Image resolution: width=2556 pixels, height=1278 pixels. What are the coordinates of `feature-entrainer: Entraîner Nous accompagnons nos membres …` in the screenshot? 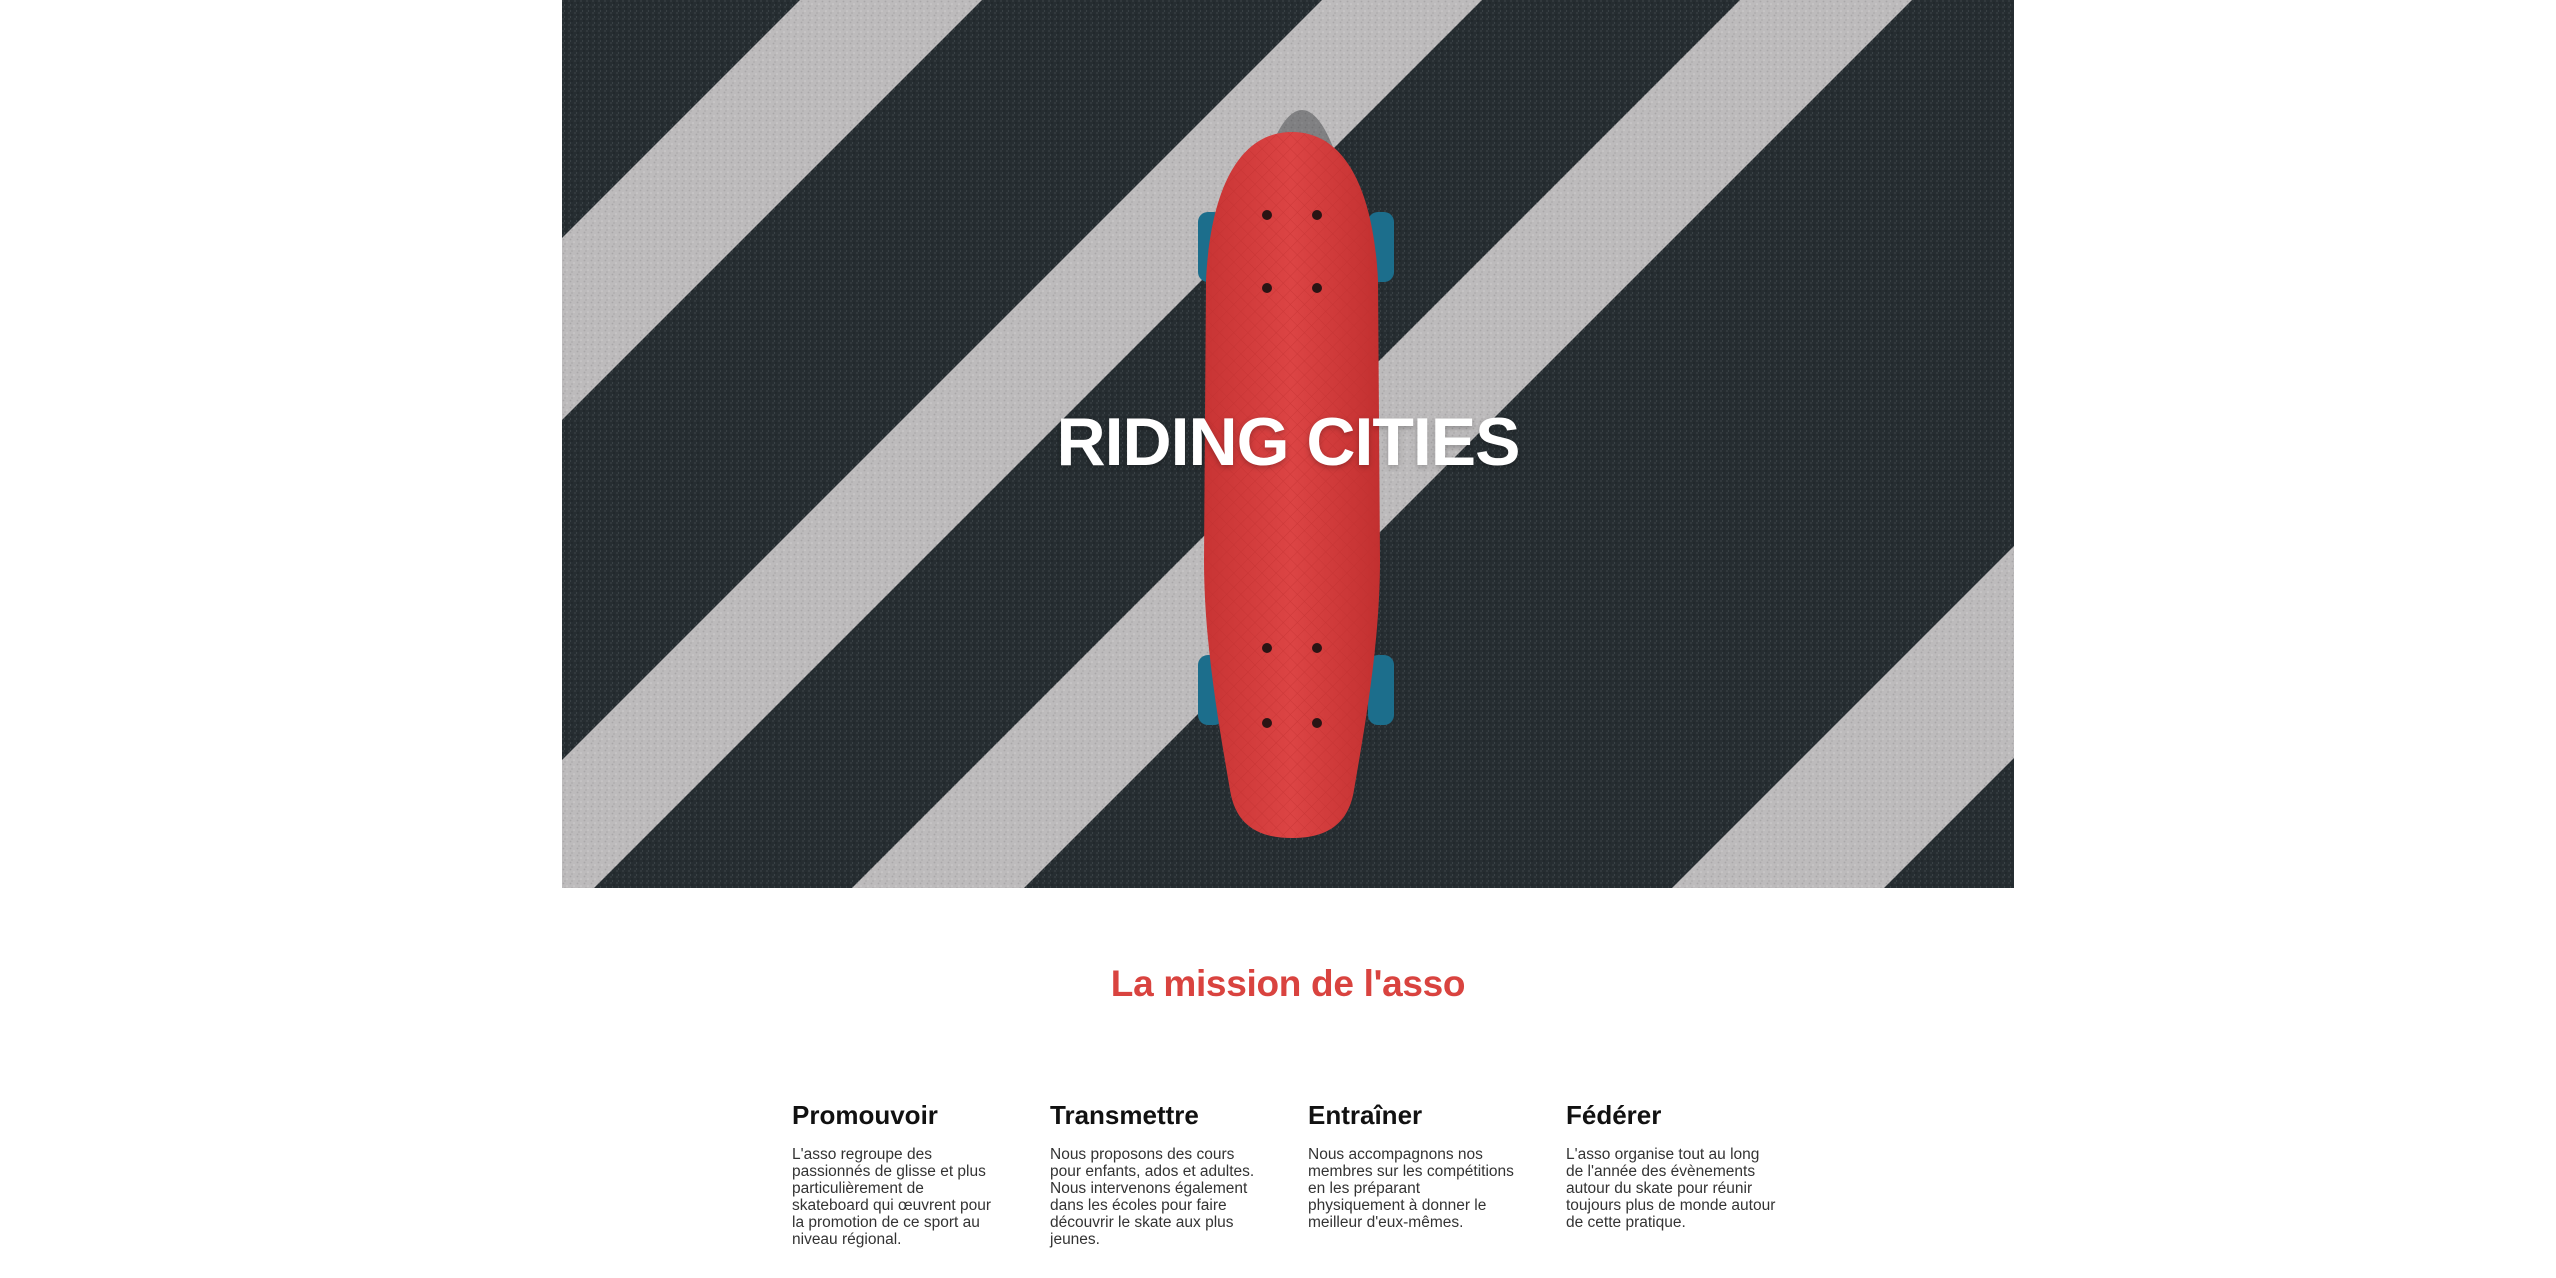 It's located at (1413, 1173).